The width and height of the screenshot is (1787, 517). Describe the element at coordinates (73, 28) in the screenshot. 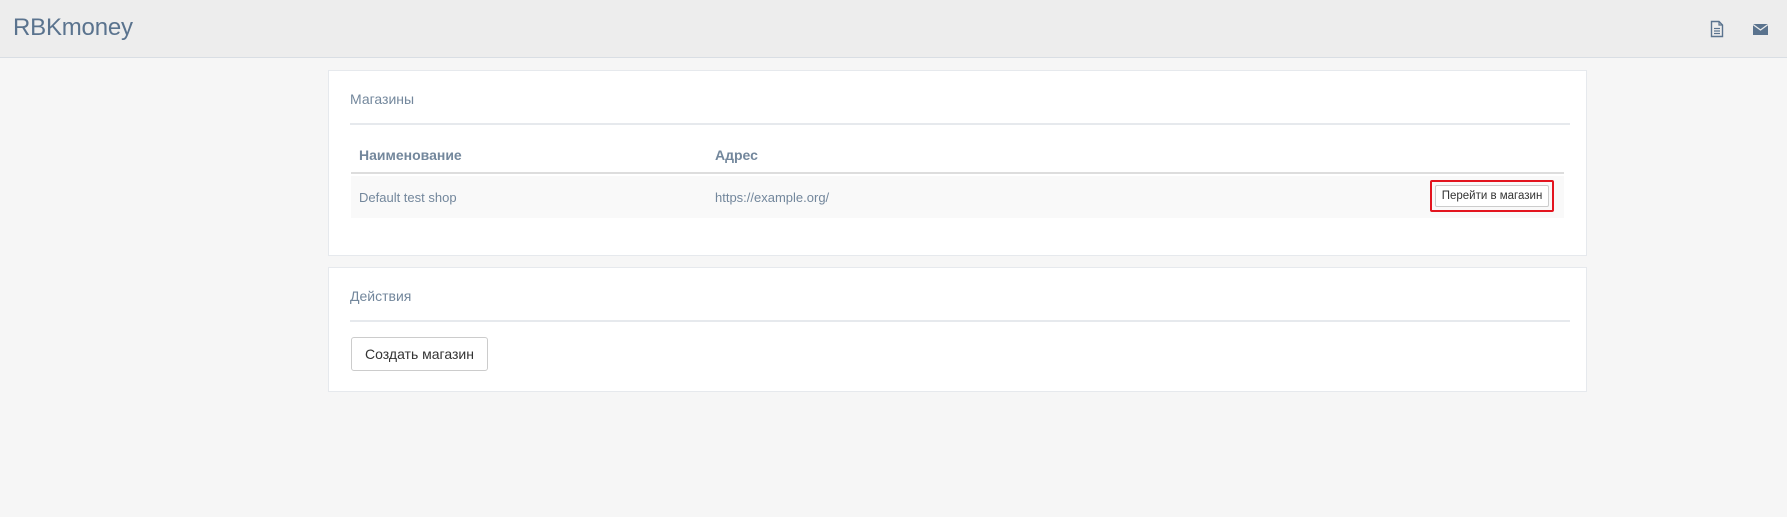

I see `brand-logo: RBKmoney` at that location.